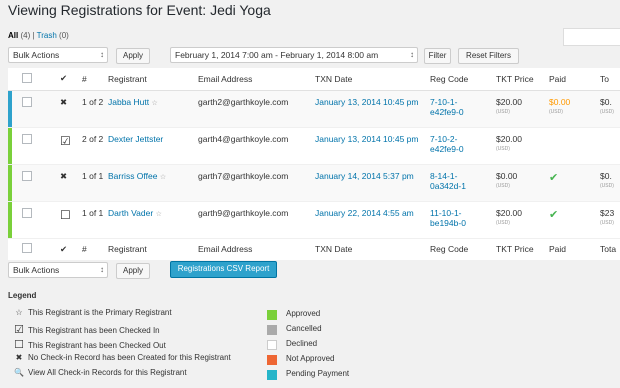 The image size is (620, 388). I want to click on registrant-link: Barriss Offee, so click(132, 176).